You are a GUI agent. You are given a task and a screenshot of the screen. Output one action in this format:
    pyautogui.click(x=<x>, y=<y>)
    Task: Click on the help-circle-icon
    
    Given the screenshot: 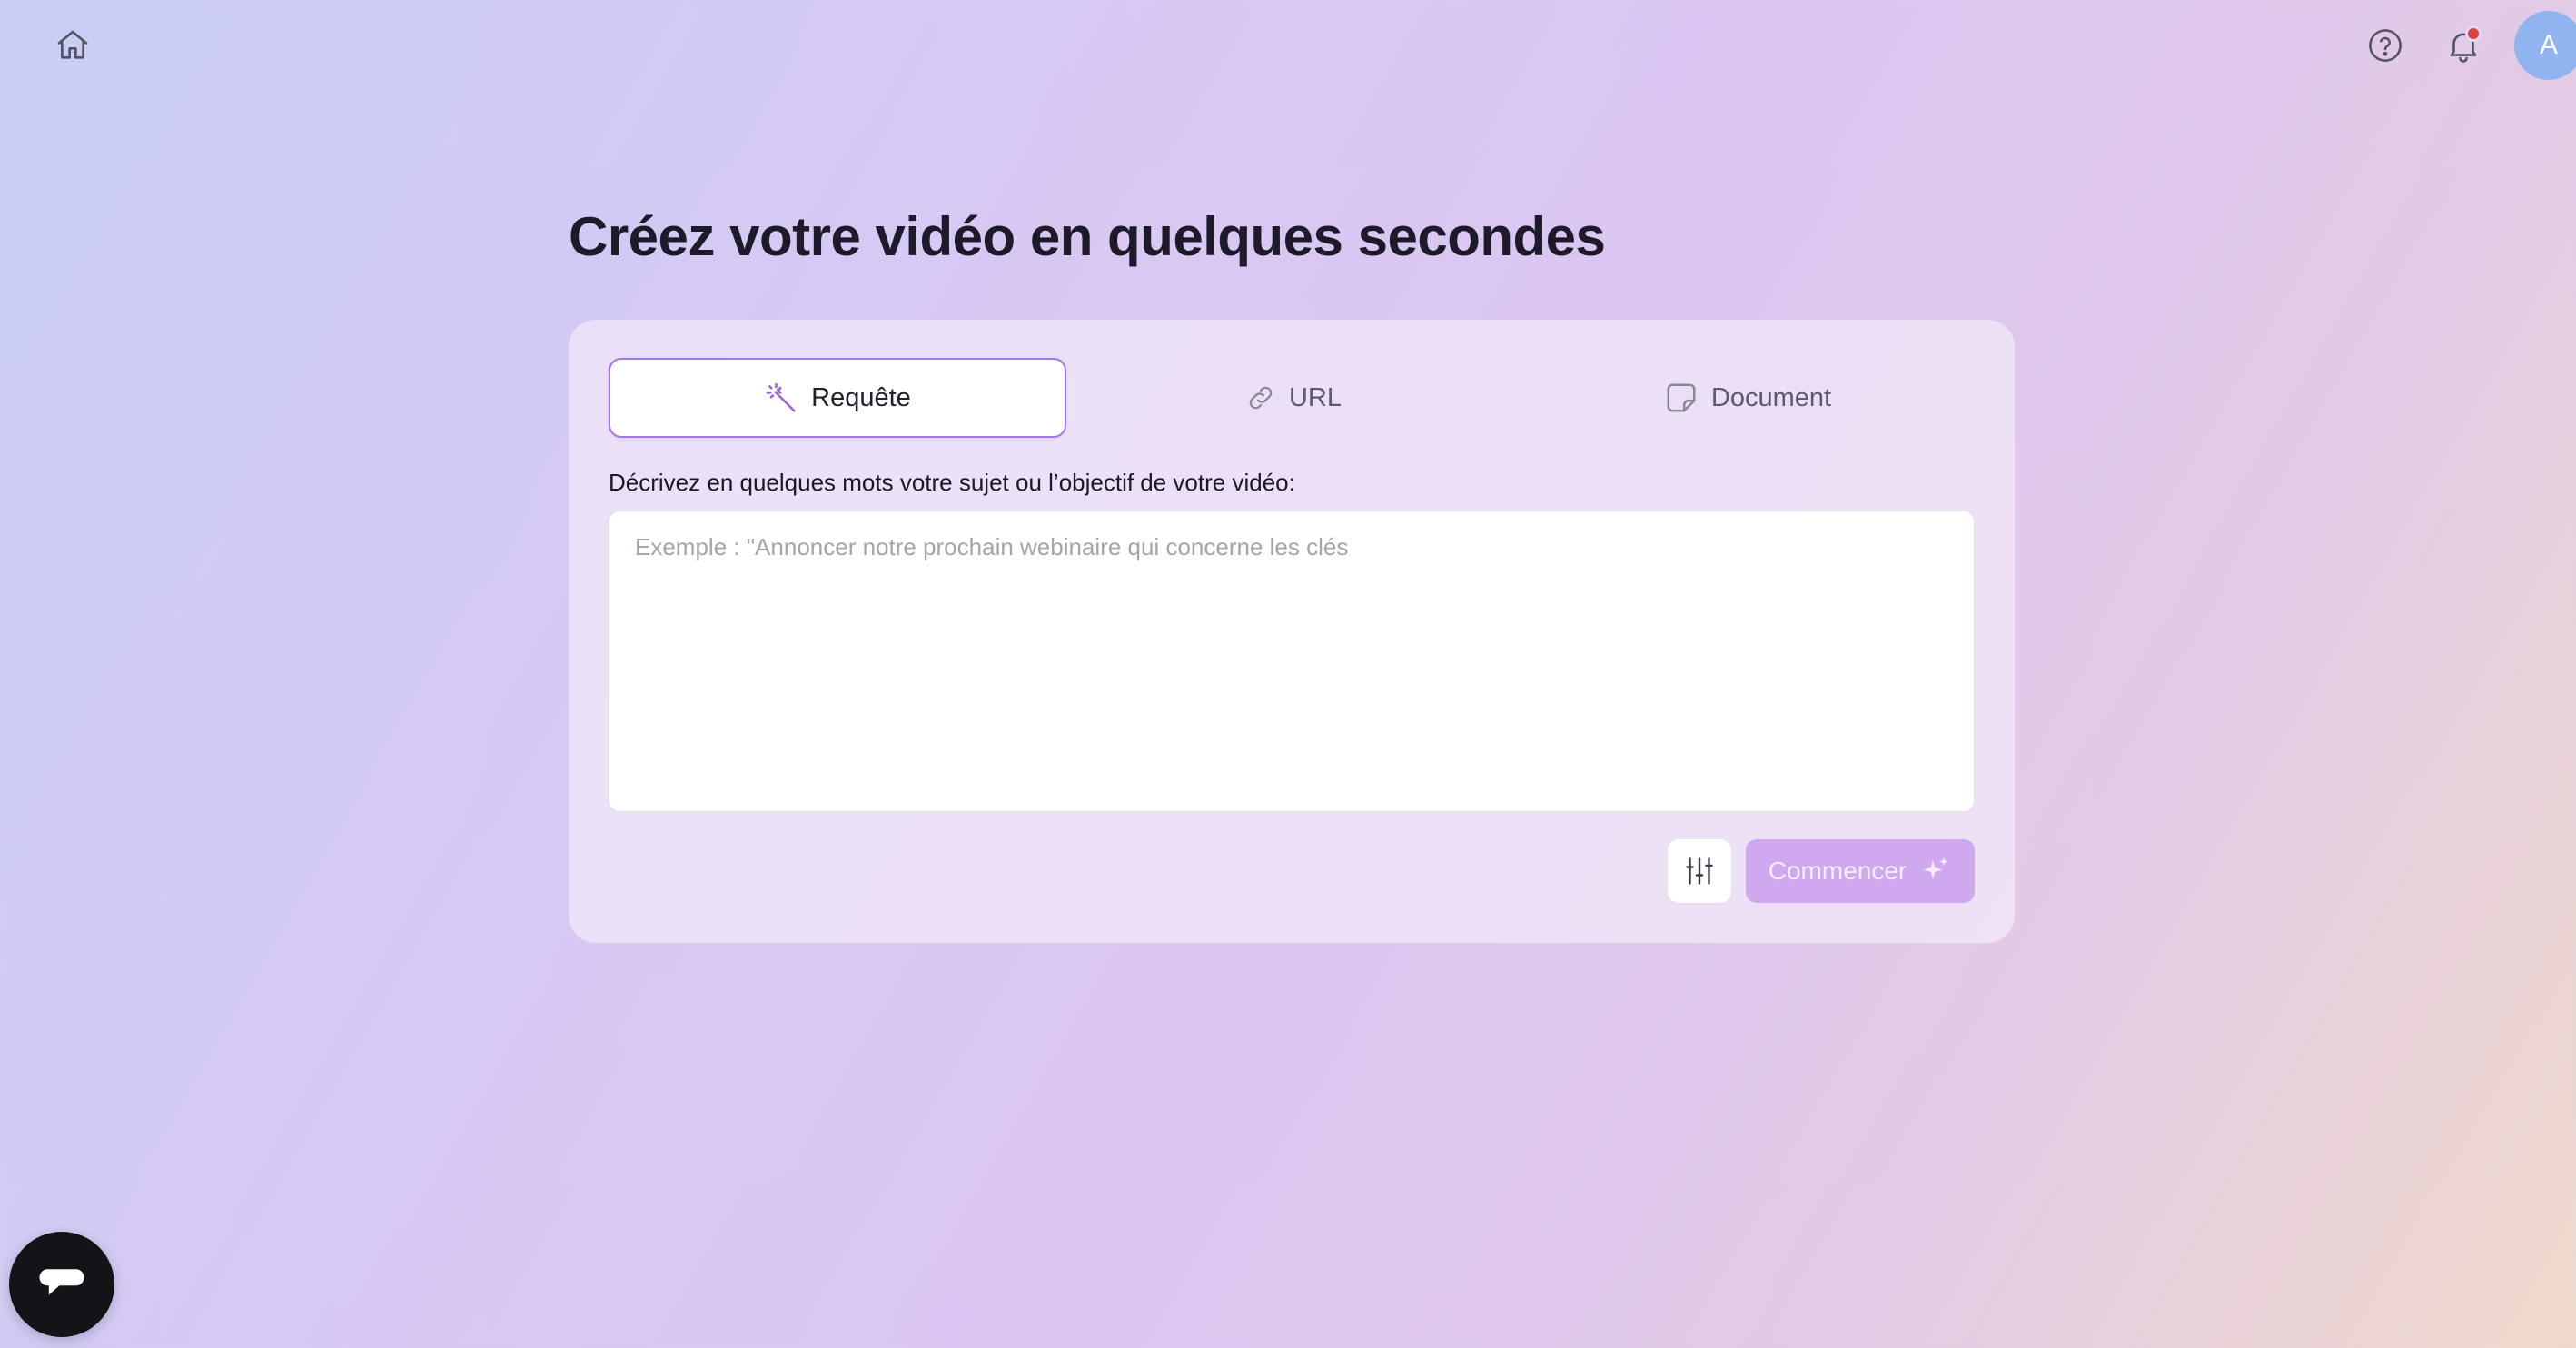 What is the action you would take?
    pyautogui.click(x=2385, y=45)
    